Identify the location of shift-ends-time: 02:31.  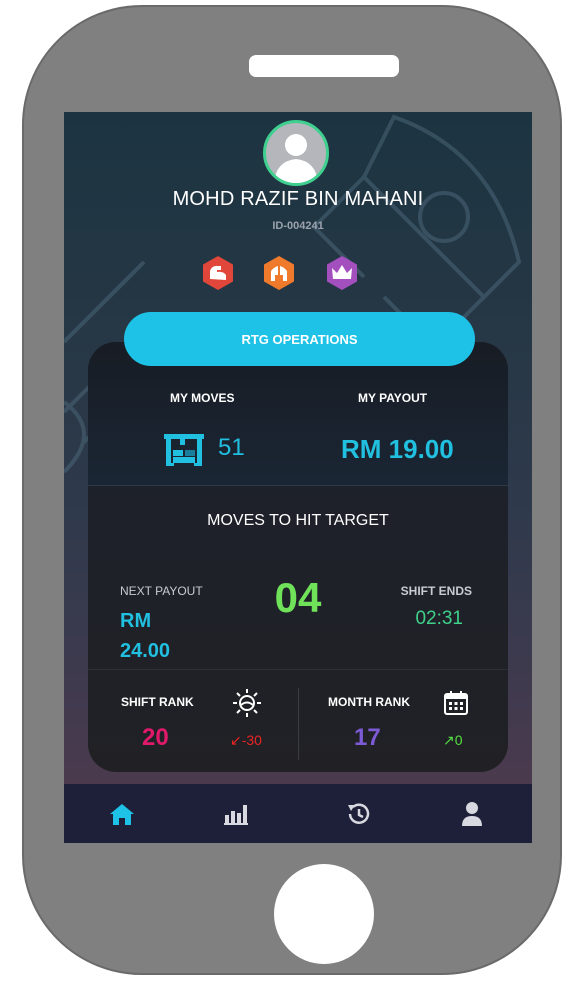
(439, 618).